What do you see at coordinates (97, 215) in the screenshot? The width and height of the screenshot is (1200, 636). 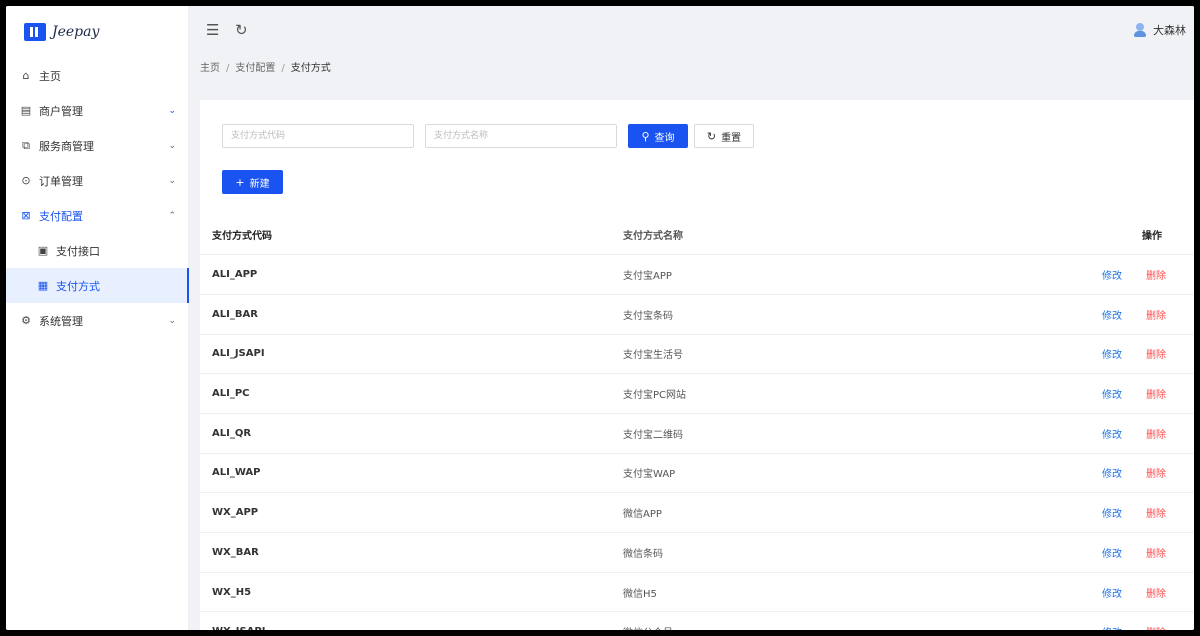 I see `sidebar-item-payconfig: ⊠ 支付配置 ⌃` at bounding box center [97, 215].